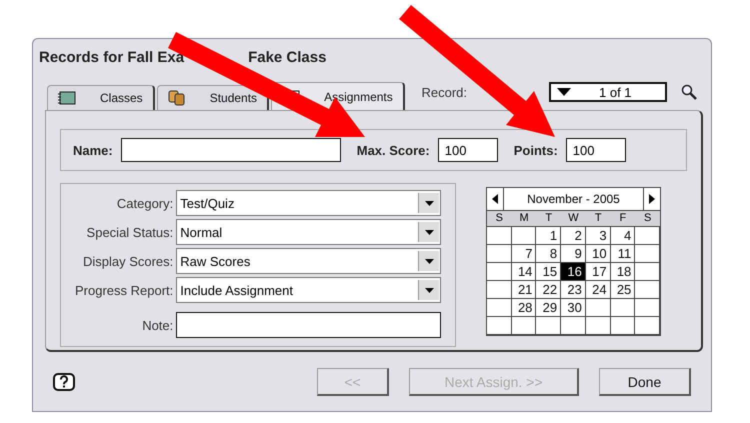 Image resolution: width=750 pixels, height=423 pixels. What do you see at coordinates (623, 254) in the screenshot?
I see `calendar-day: 11` at bounding box center [623, 254].